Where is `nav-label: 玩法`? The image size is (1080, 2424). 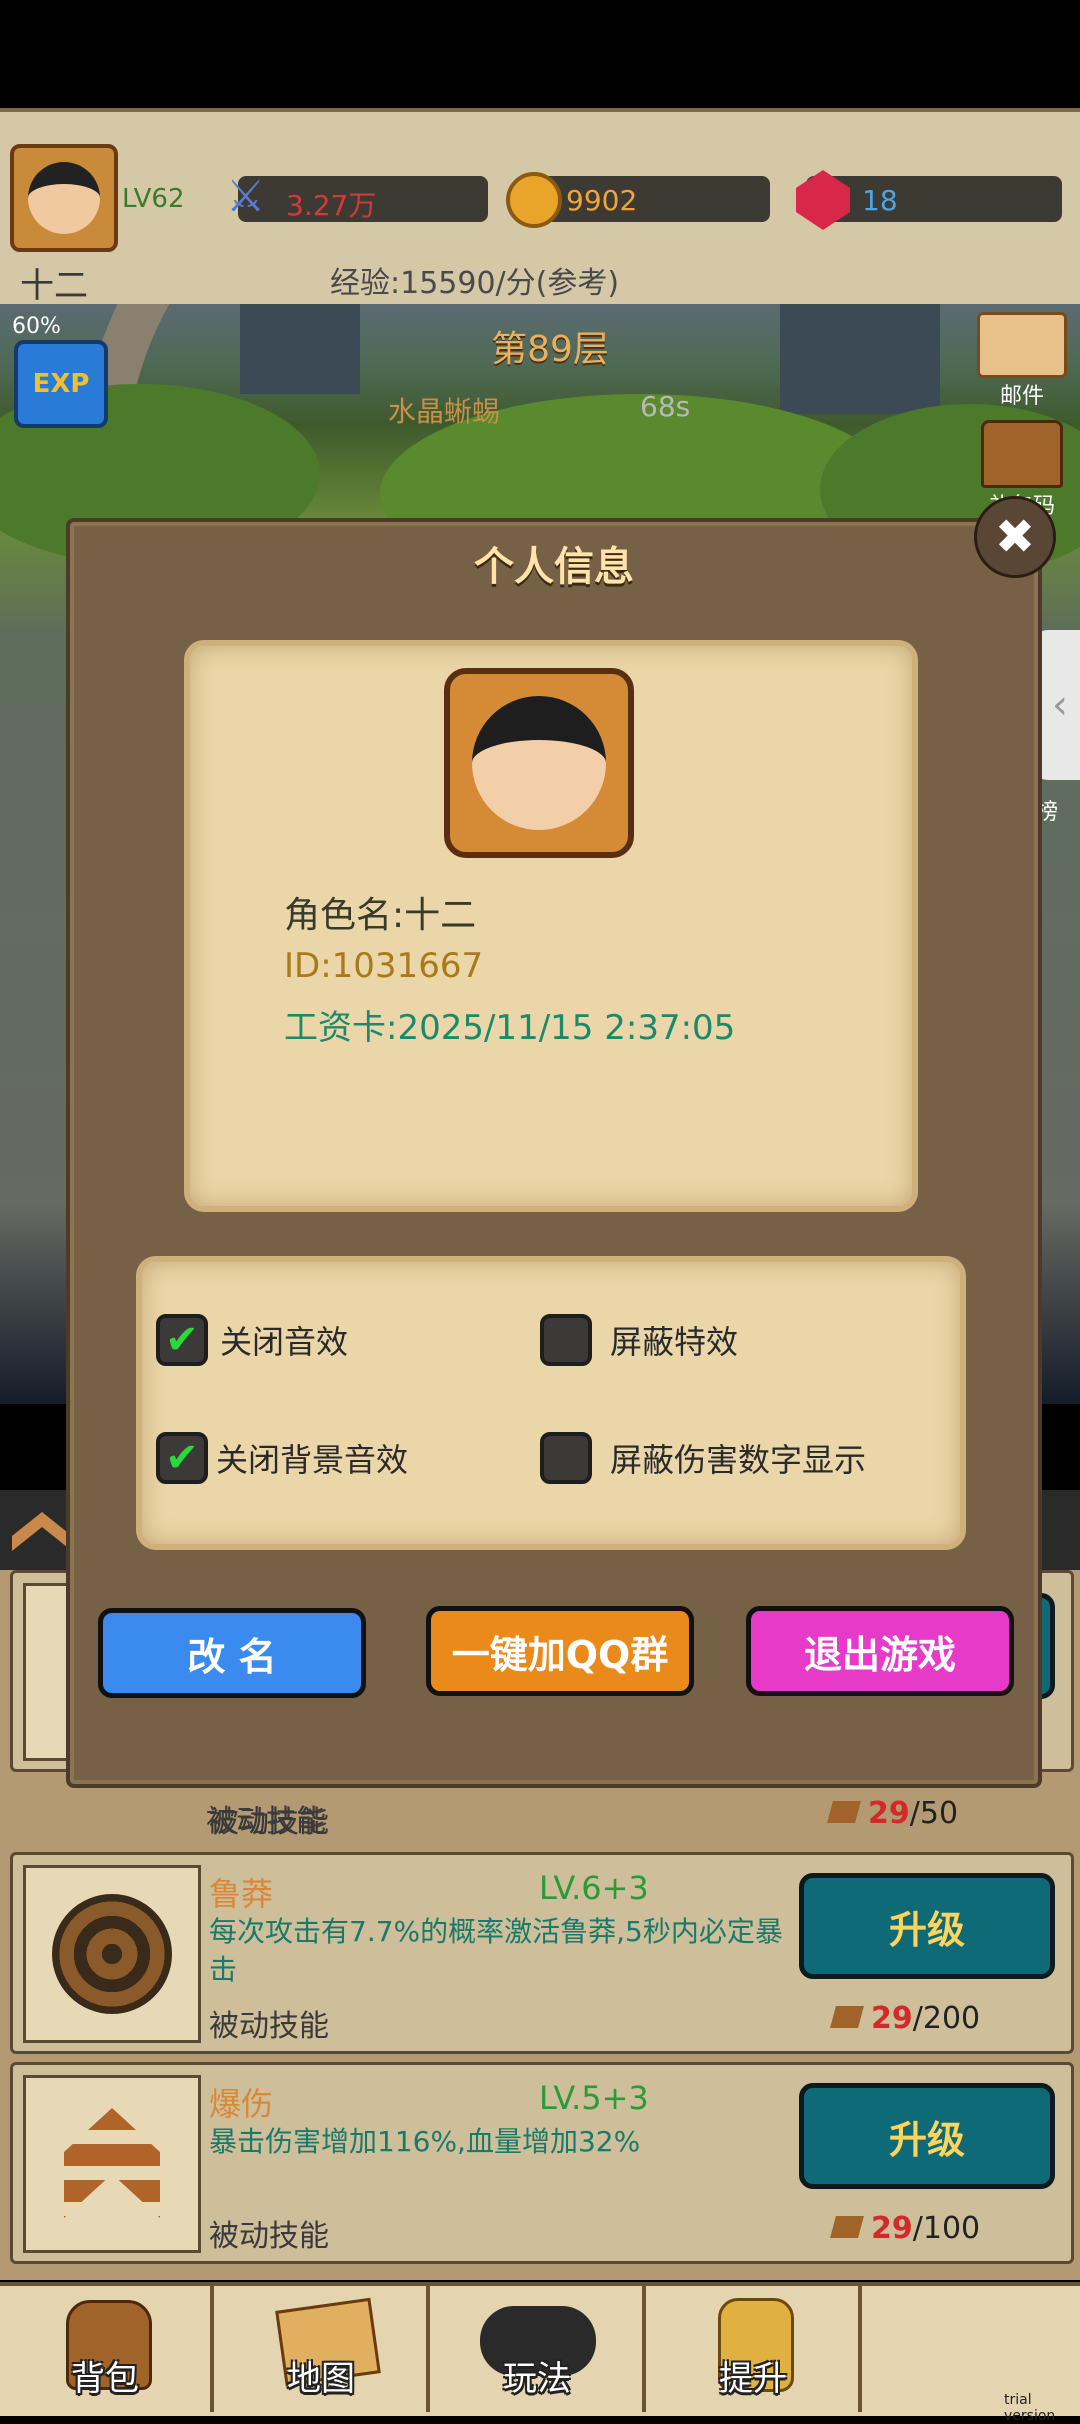
nav-label: 玩法 is located at coordinates (537, 2379).